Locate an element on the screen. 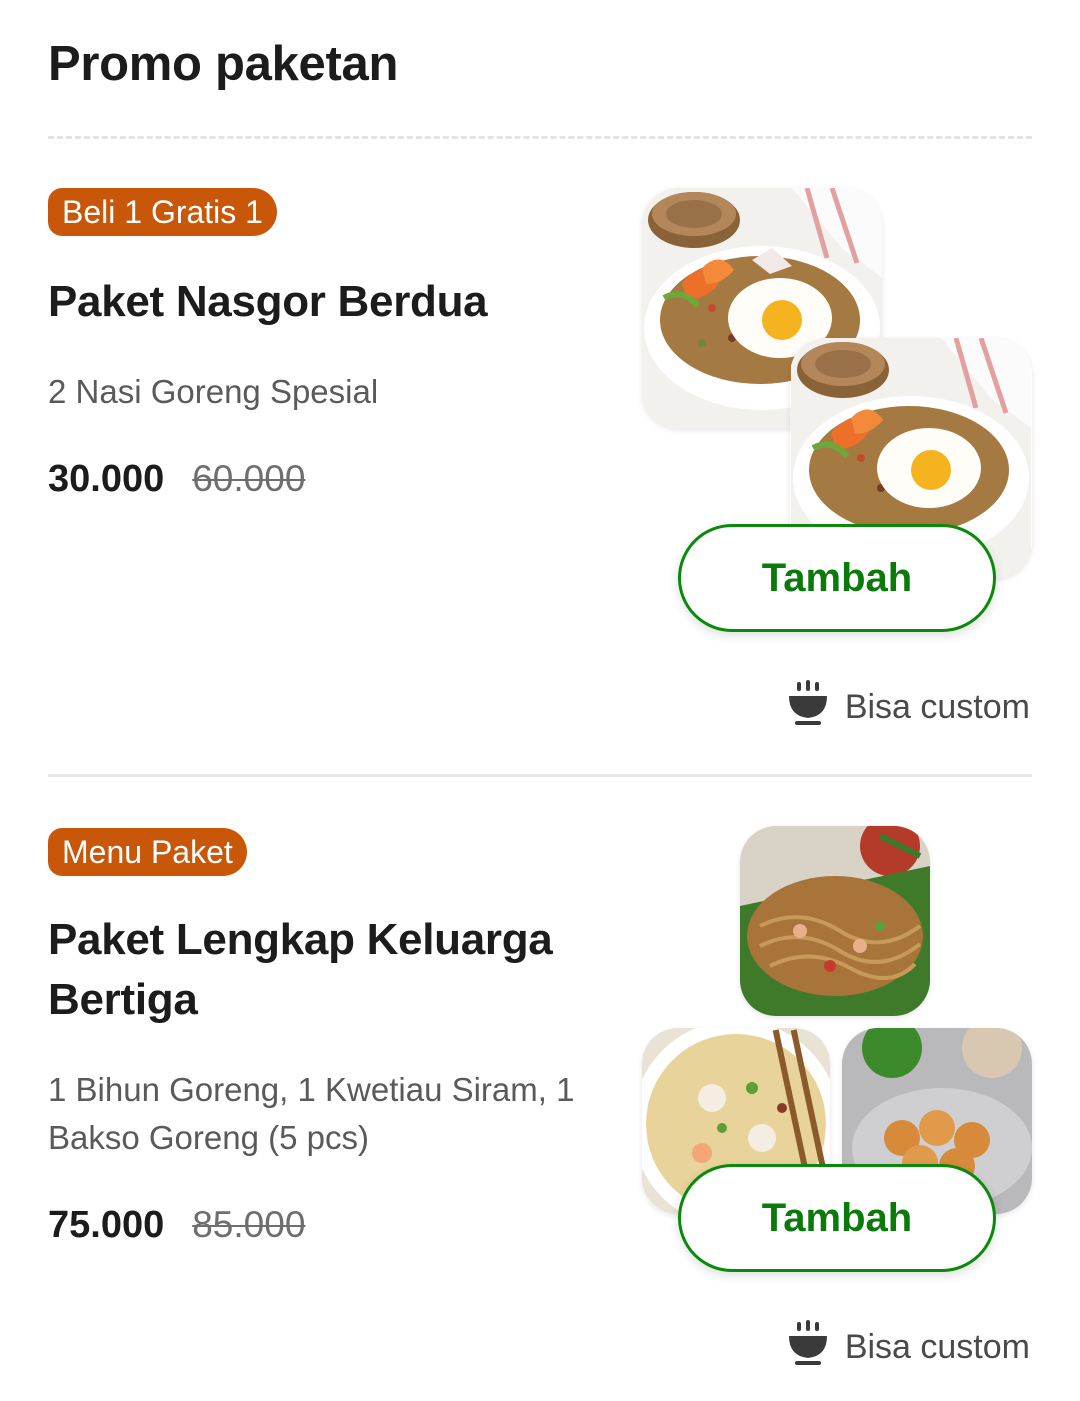 The image size is (1080, 1401). price-row: 30.000 60.000 is located at coordinates (176, 479).